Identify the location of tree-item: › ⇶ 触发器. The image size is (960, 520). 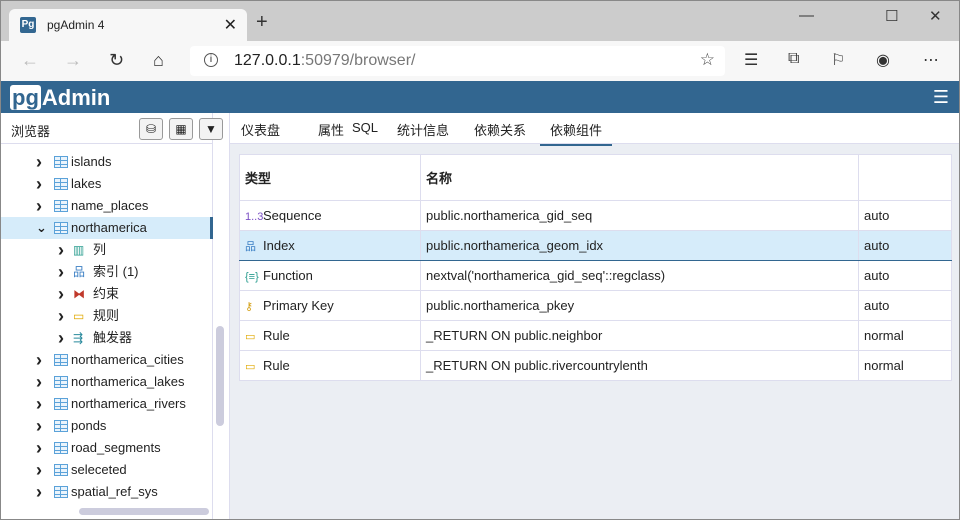
(107, 338).